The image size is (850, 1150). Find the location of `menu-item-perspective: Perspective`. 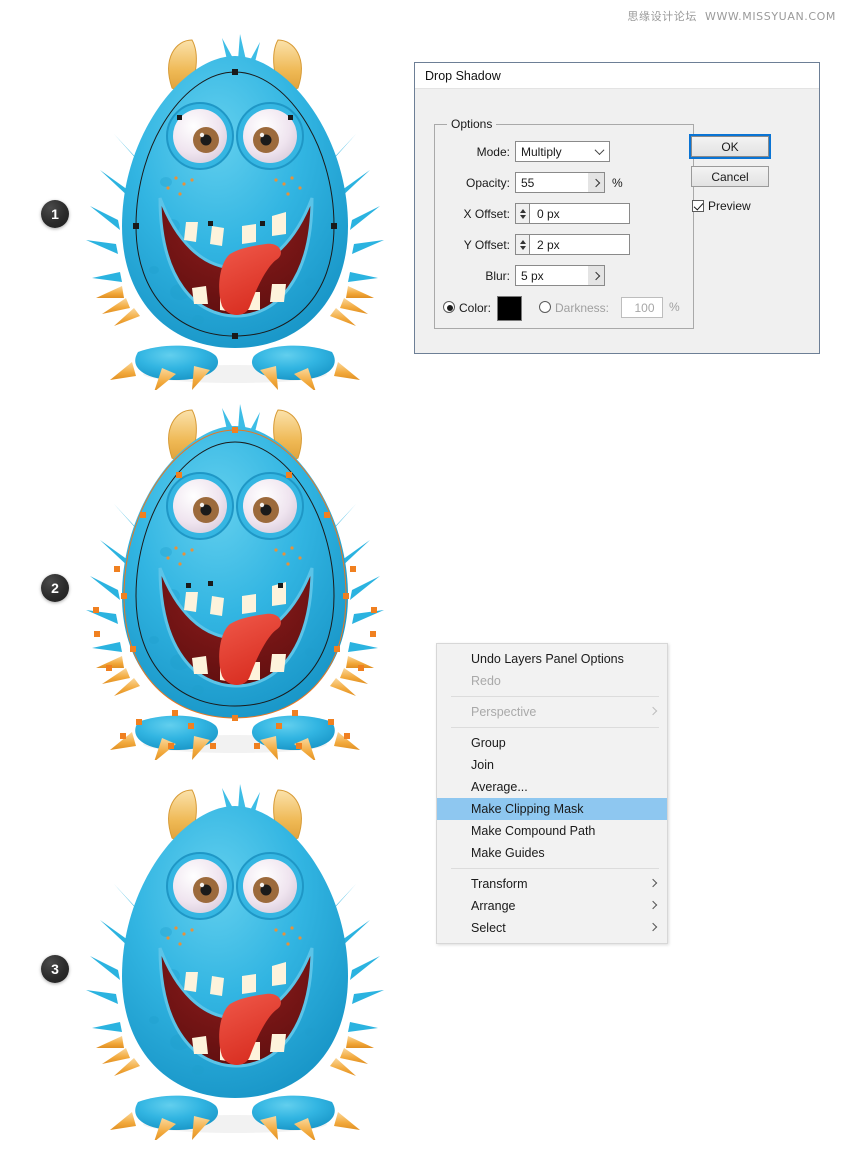

menu-item-perspective: Perspective is located at coordinates (552, 712).